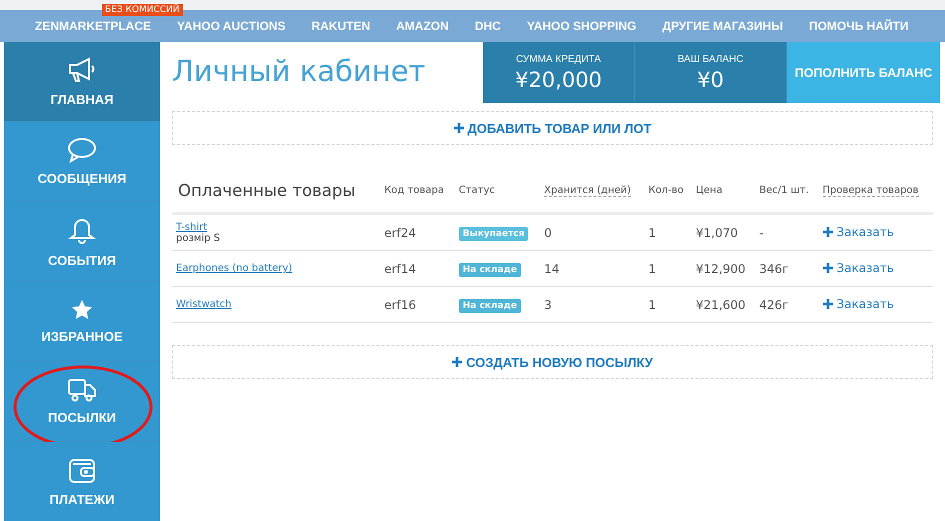 The width and height of the screenshot is (945, 521). Describe the element at coordinates (787, 268) in the screenshot. I see `table-cell: 346г` at that location.